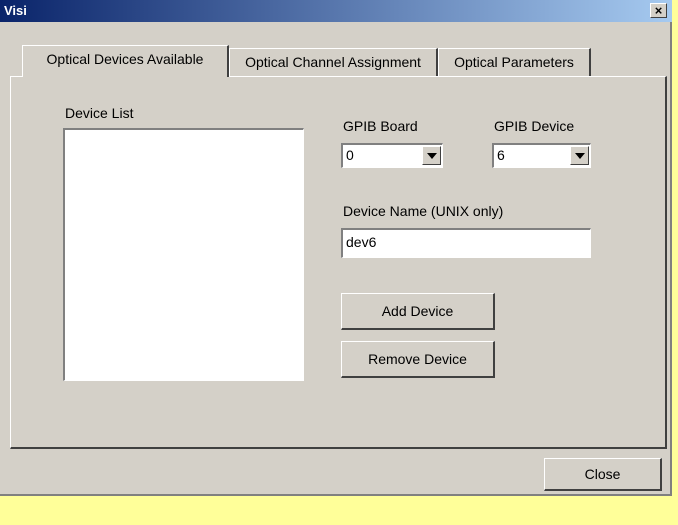 The image size is (678, 525). I want to click on tab-label: Optical Devices Available, so click(125, 59).